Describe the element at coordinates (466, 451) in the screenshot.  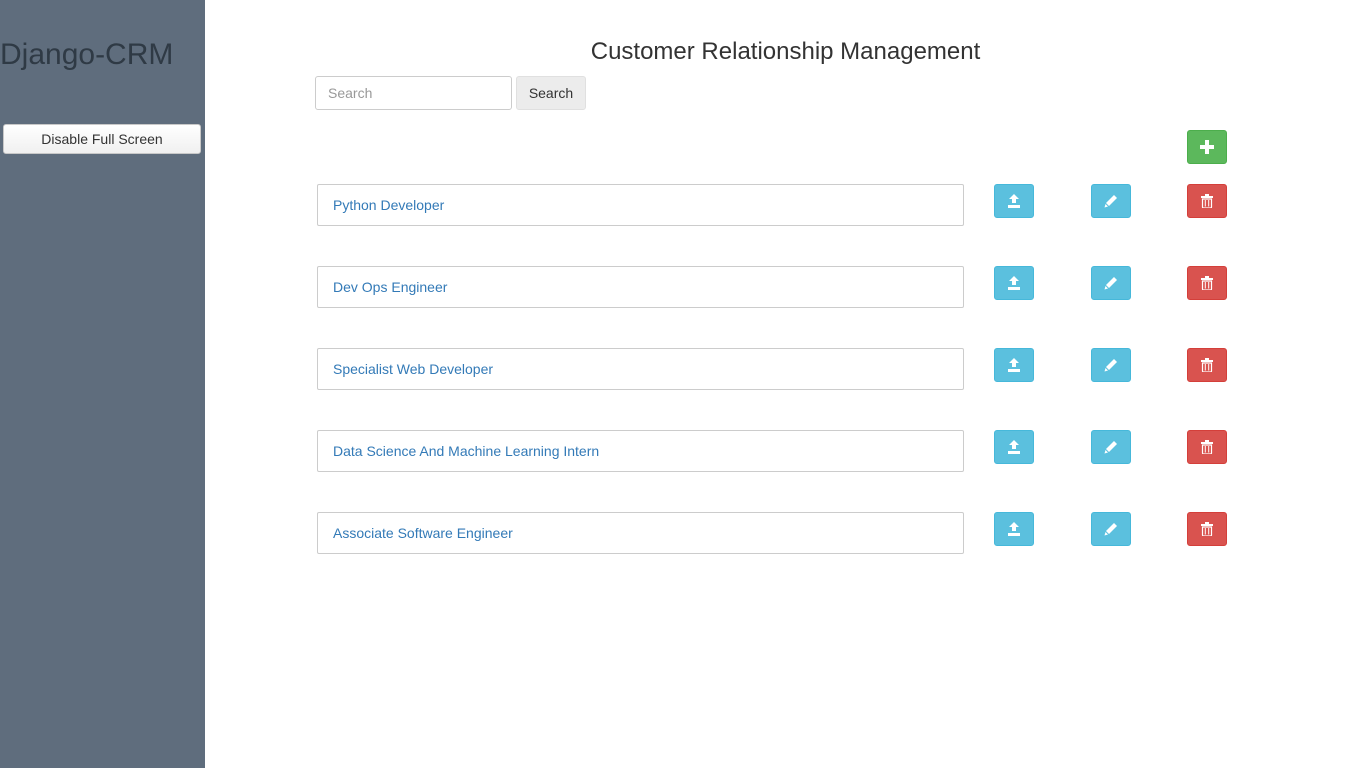
I see `item-link: Data Science And Machine Learning Intern` at that location.